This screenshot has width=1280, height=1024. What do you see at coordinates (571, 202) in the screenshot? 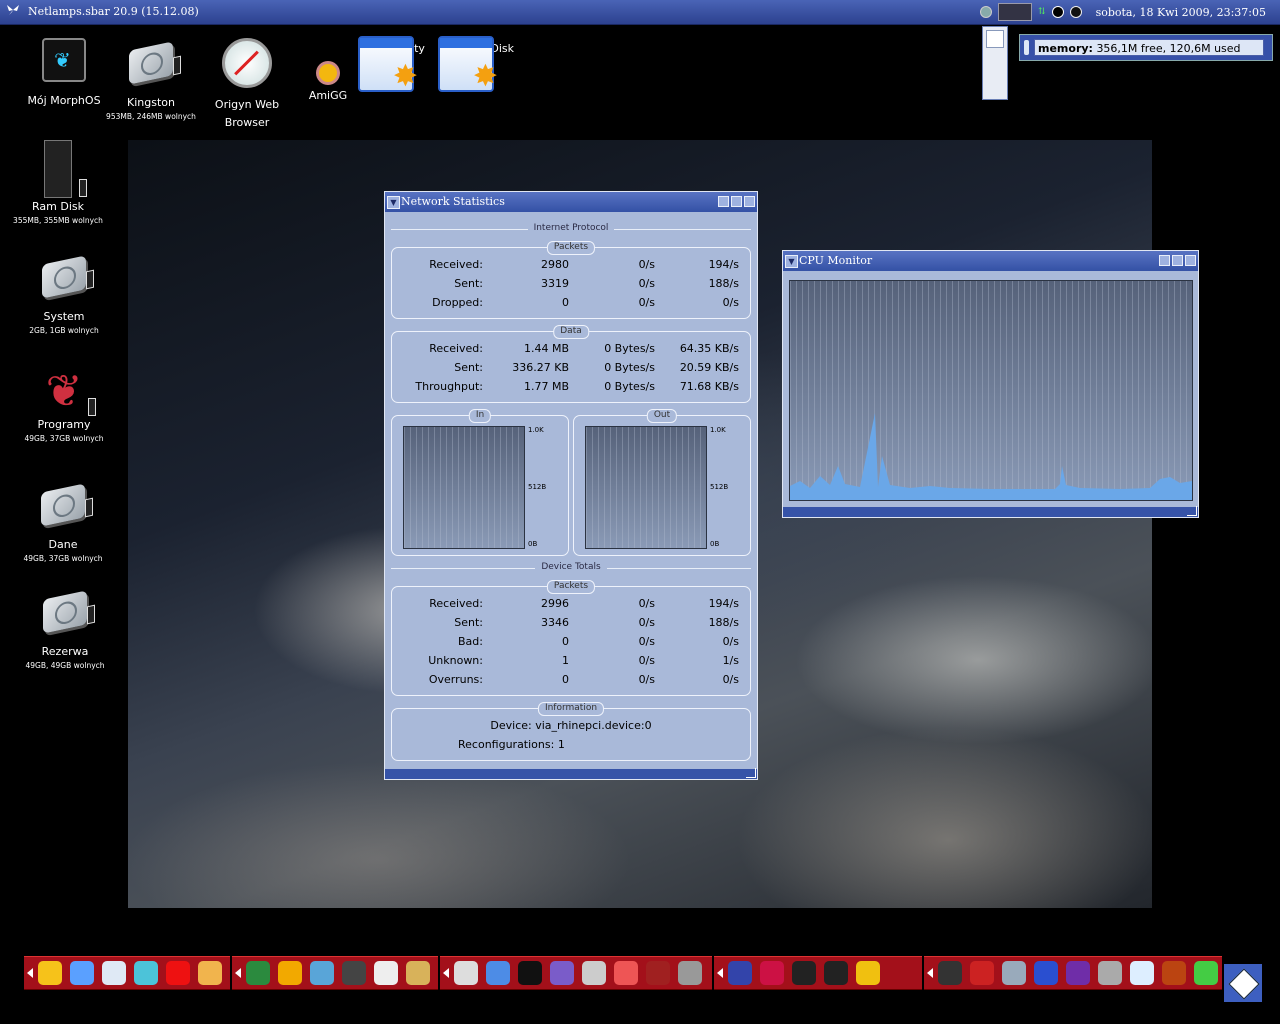
I see `window-titlebar: ▼ Network Statistics` at bounding box center [571, 202].